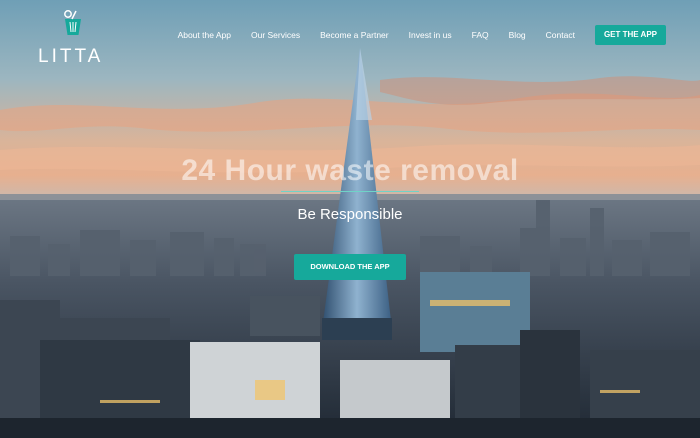 The width and height of the screenshot is (700, 438). I want to click on nav-become-a-partner: Become a Partner, so click(354, 35).